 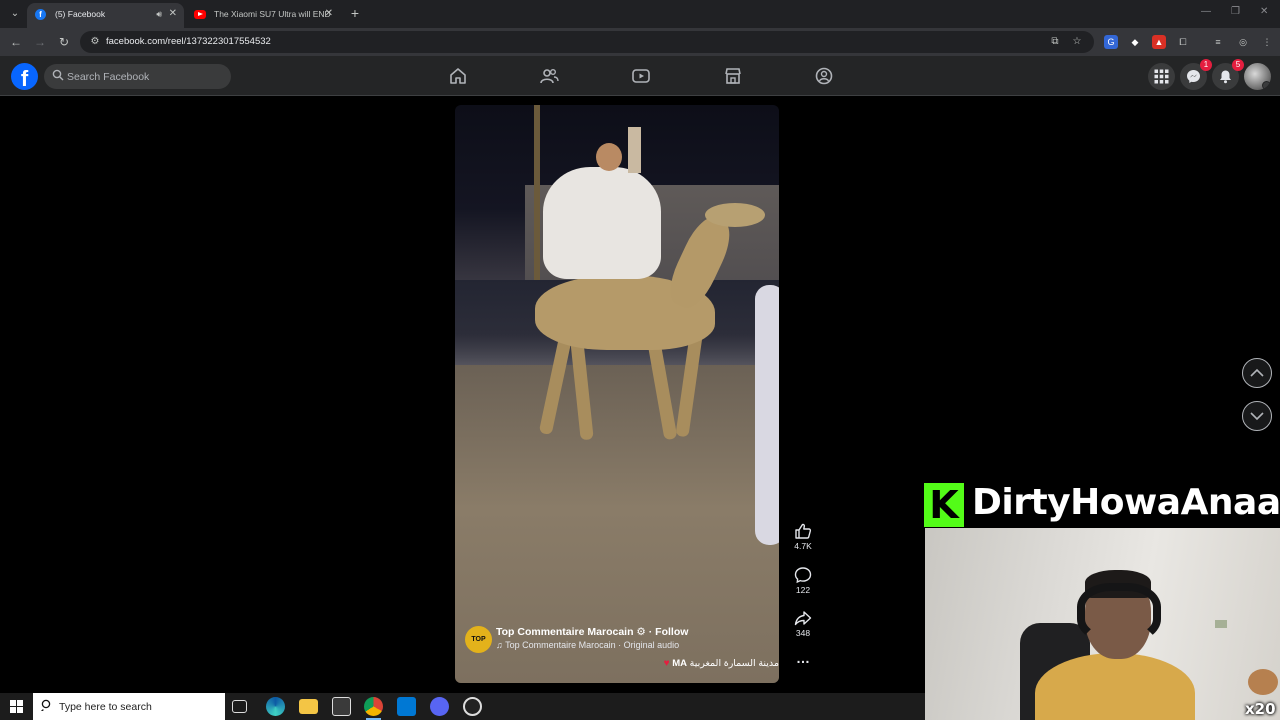 I want to click on grid-icon, so click(x=1161, y=76).